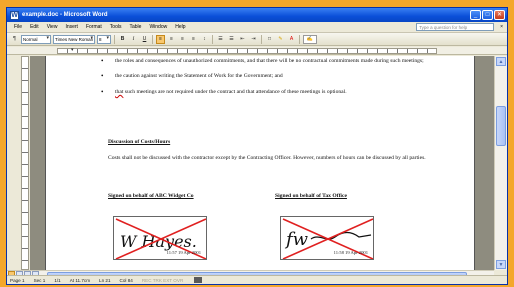 This screenshot has height=287, width=514. I want to click on menu-edit: Edit, so click(34, 27).